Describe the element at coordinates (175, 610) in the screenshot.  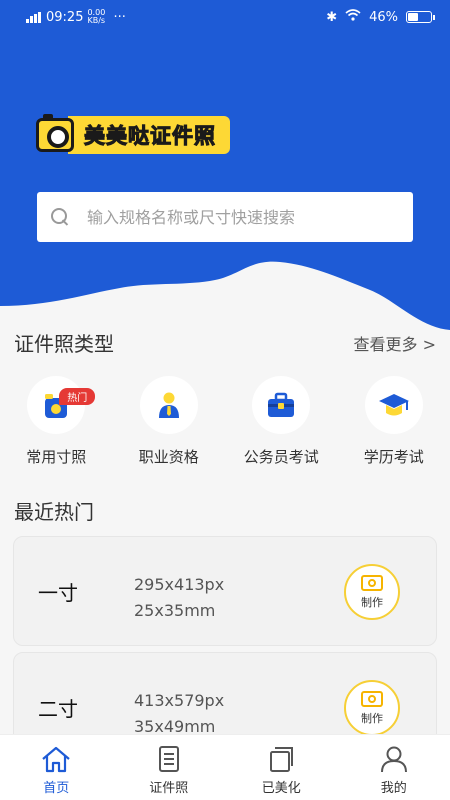
I see `mm-size: 25x35mm` at that location.